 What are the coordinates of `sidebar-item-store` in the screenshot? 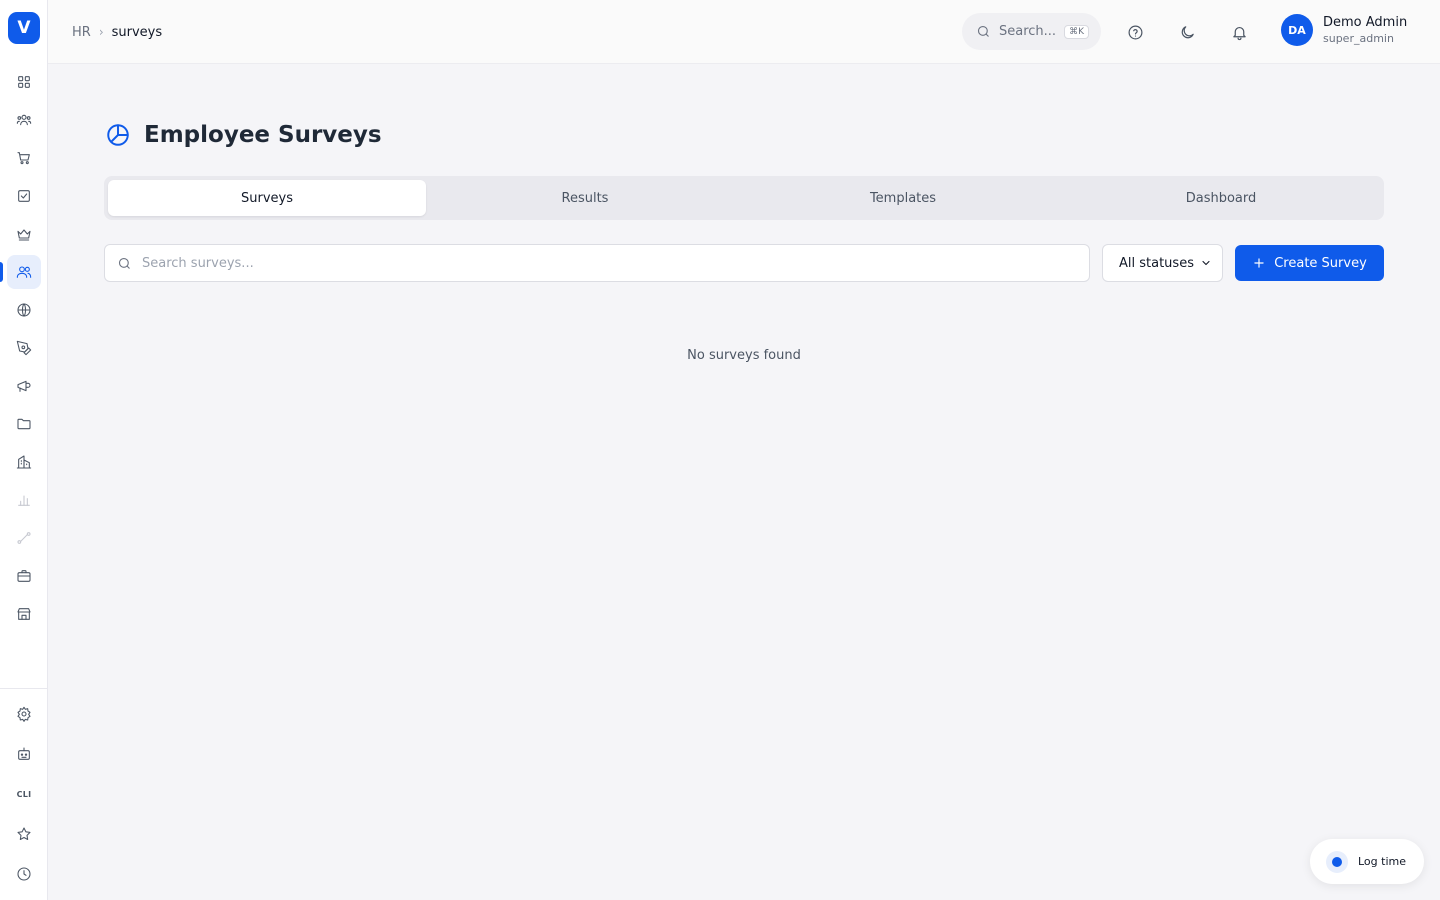 It's located at (24, 614).